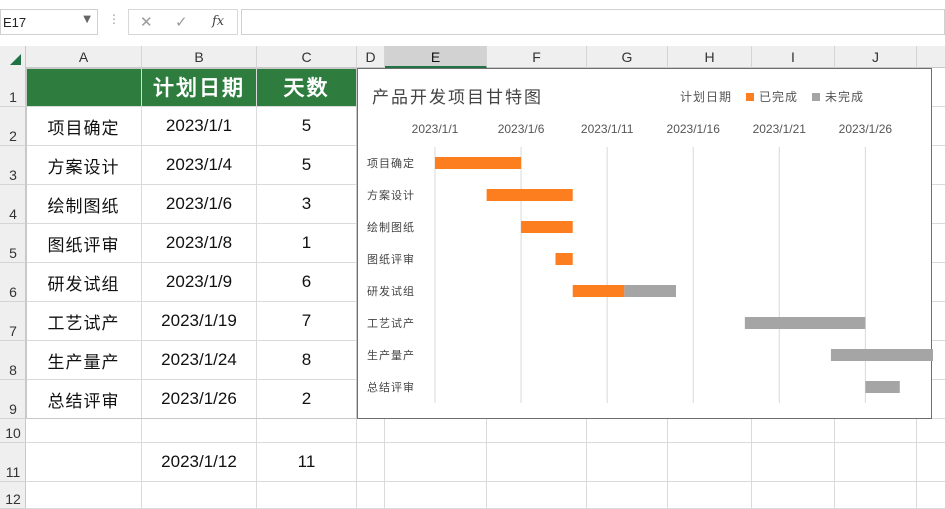 This screenshot has width=945, height=509. I want to click on column-header-c: C, so click(307, 57).